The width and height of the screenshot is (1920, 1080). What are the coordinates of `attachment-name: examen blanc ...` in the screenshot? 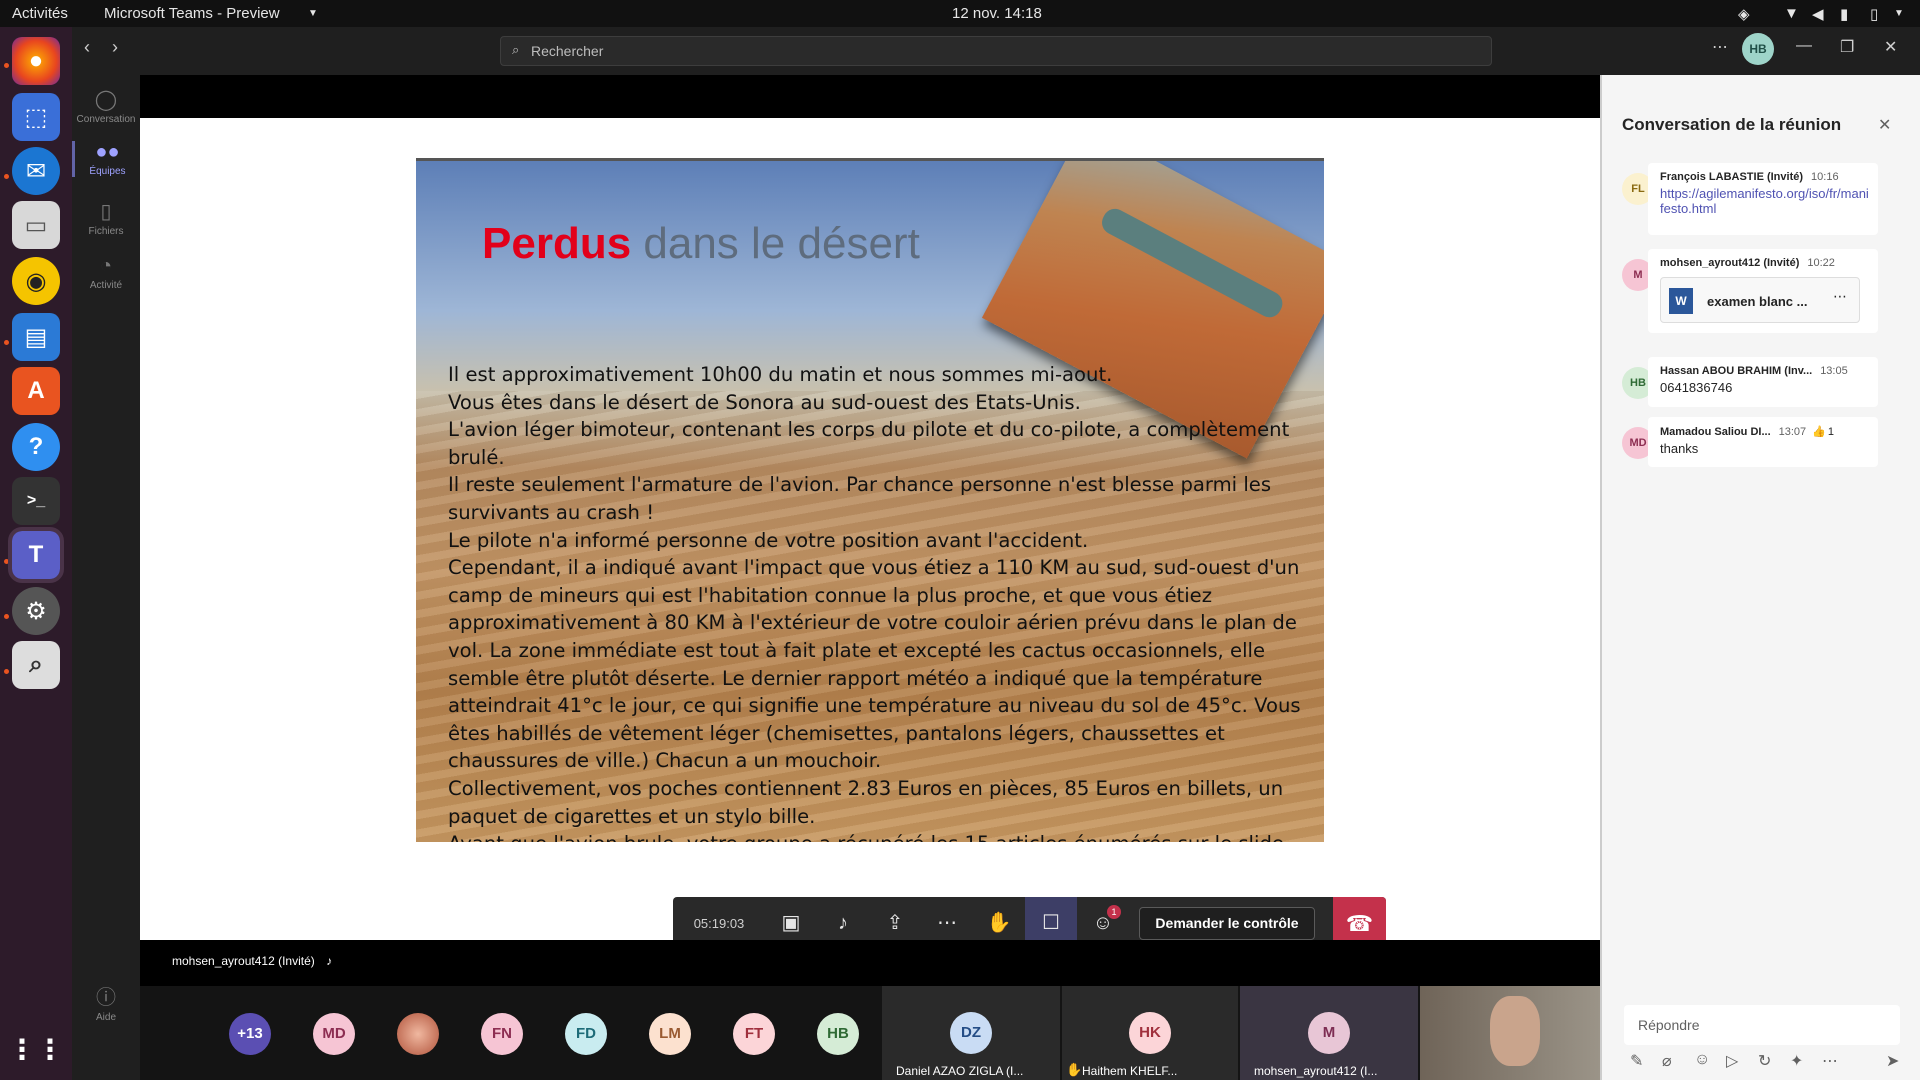 It's located at (1757, 301).